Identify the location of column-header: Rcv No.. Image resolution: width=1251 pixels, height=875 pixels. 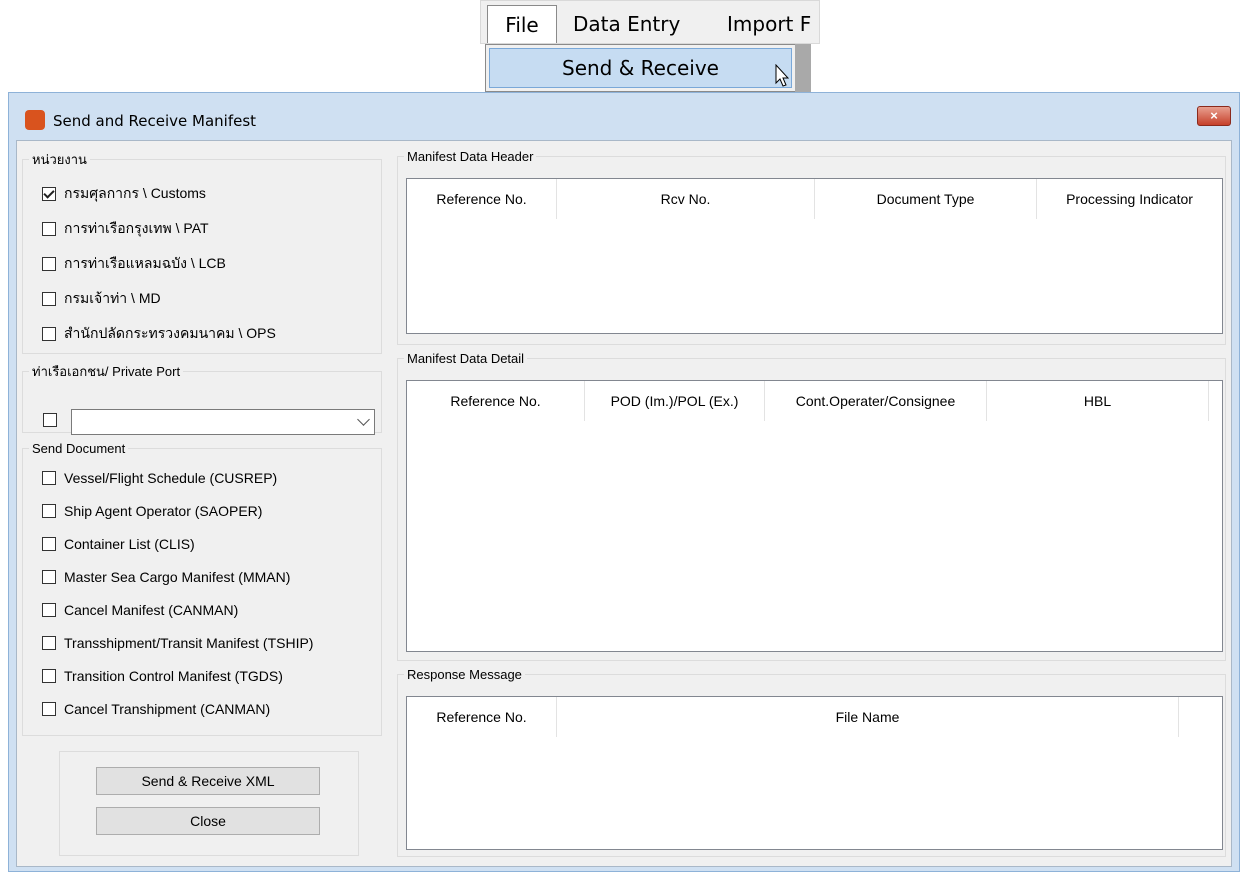
(686, 199).